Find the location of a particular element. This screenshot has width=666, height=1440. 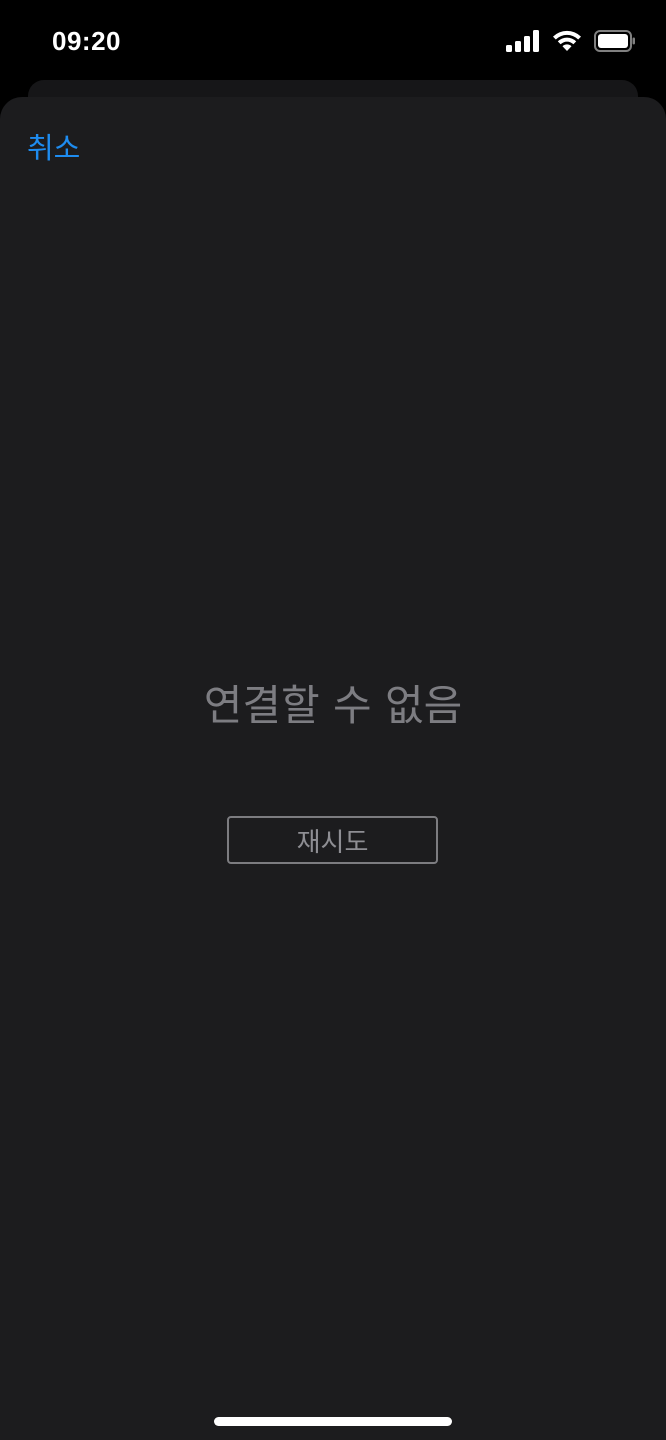

cellular-signal-icon is located at coordinates (523, 43).